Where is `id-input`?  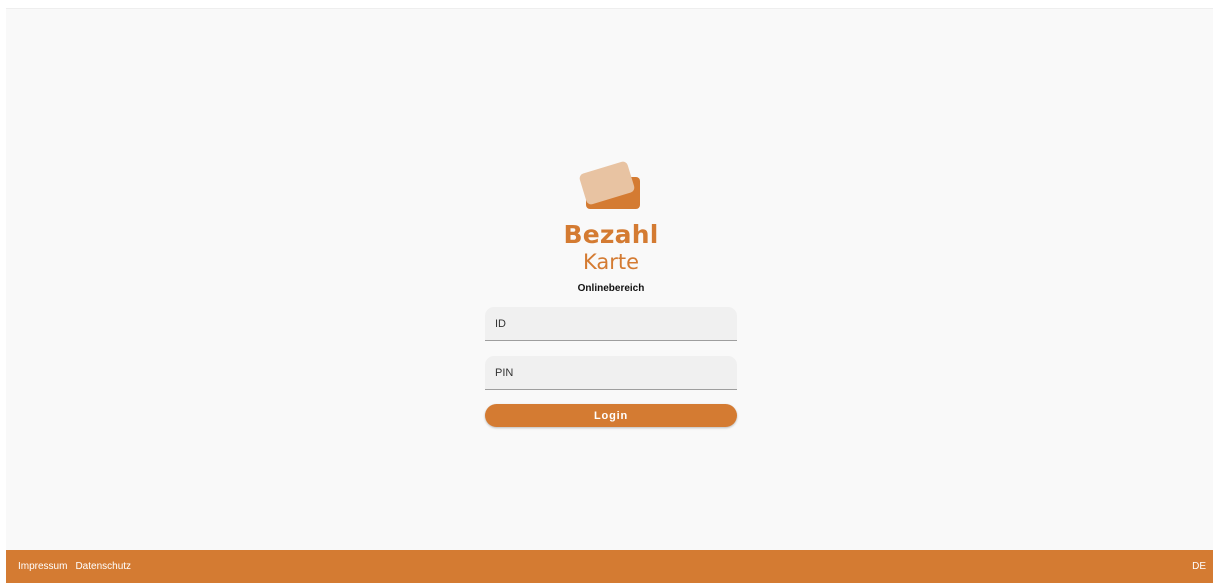 id-input is located at coordinates (611, 323).